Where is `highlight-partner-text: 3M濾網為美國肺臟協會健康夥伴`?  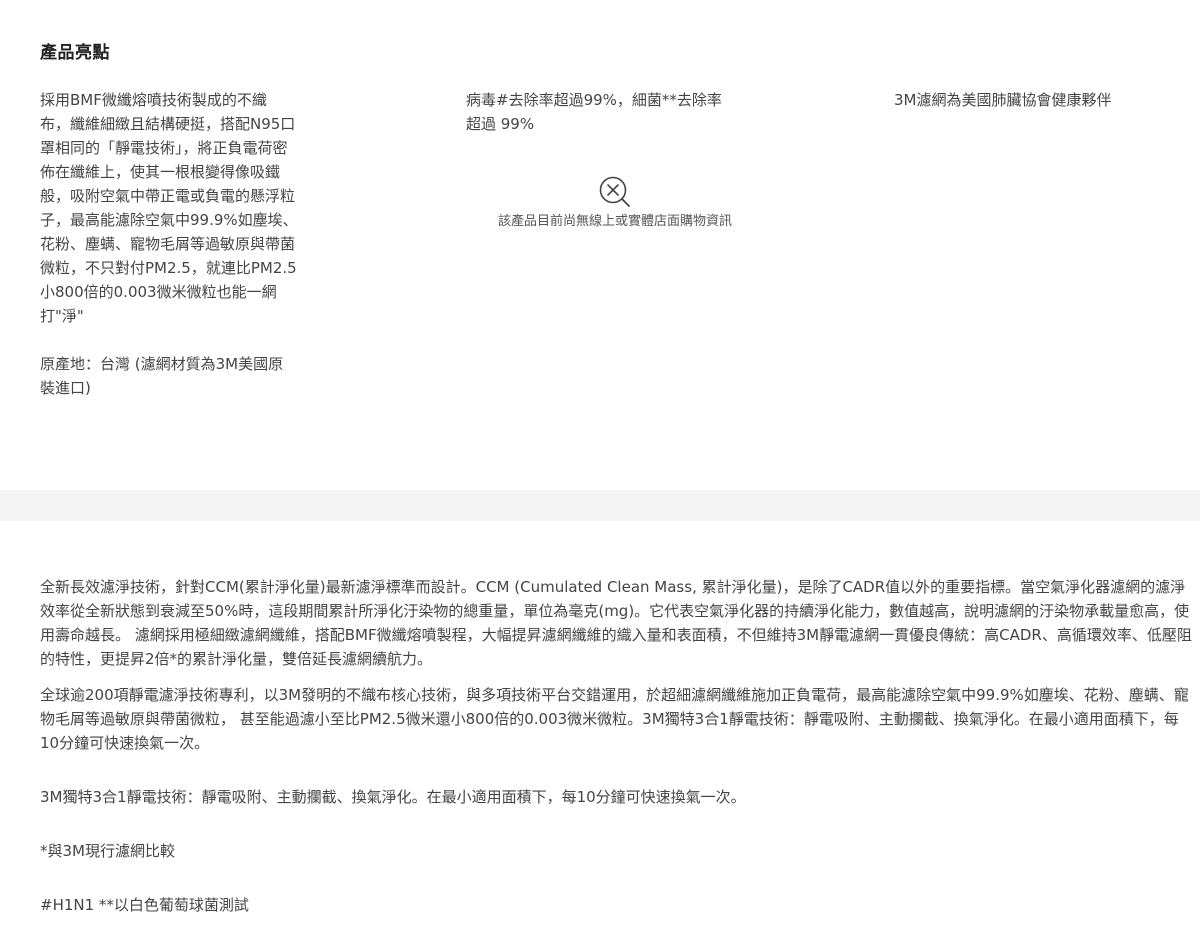 highlight-partner-text: 3M濾網為美國肺臟協會健康夥伴 is located at coordinates (1003, 100).